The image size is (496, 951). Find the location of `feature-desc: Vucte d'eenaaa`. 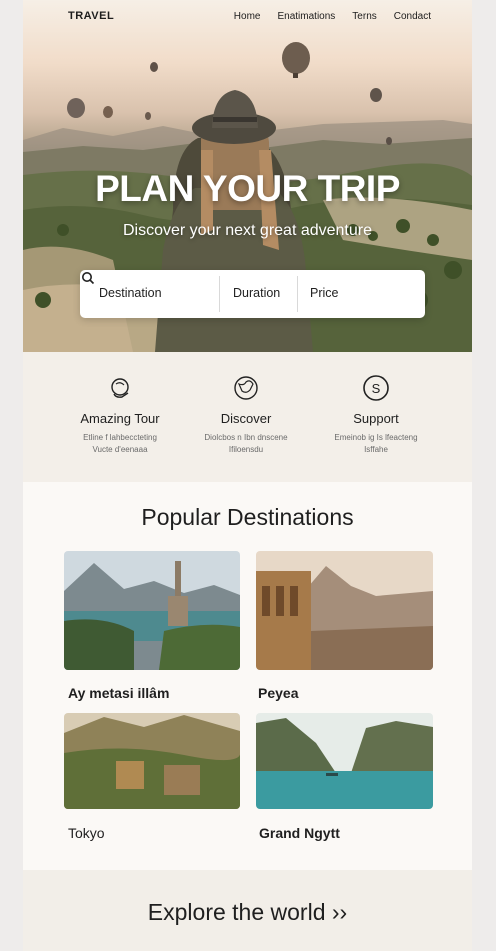

feature-desc: Vucte d'eenaaa is located at coordinates (120, 449).